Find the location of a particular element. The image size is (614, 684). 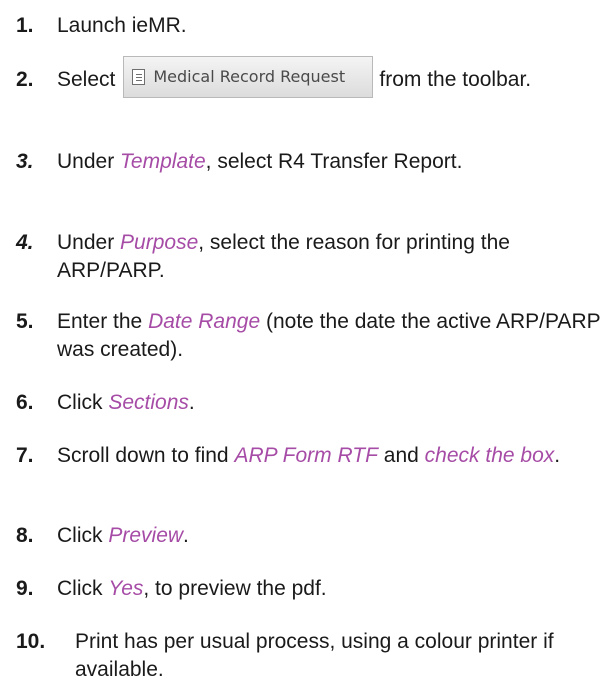

step-text-part: from the toolbar. is located at coordinates (455, 79).